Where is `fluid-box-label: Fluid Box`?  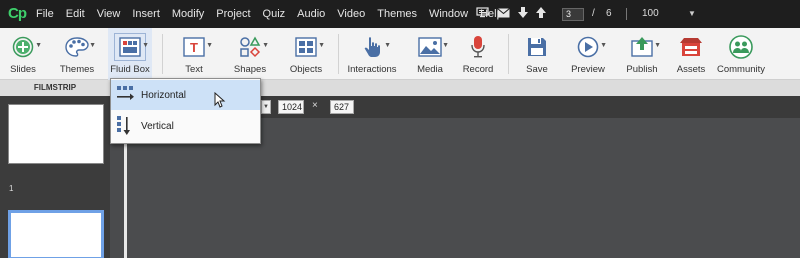
fluid-box-label: Fluid Box is located at coordinates (130, 69).